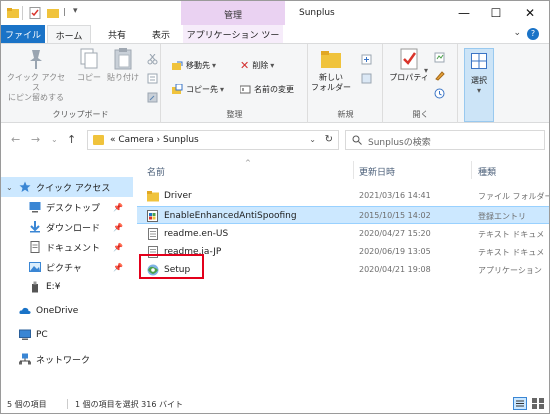 This screenshot has height=414, width=550. Describe the element at coordinates (213, 140) in the screenshot. I see `address-bar: « Camera › Sunplus ⌄ ↻` at that location.